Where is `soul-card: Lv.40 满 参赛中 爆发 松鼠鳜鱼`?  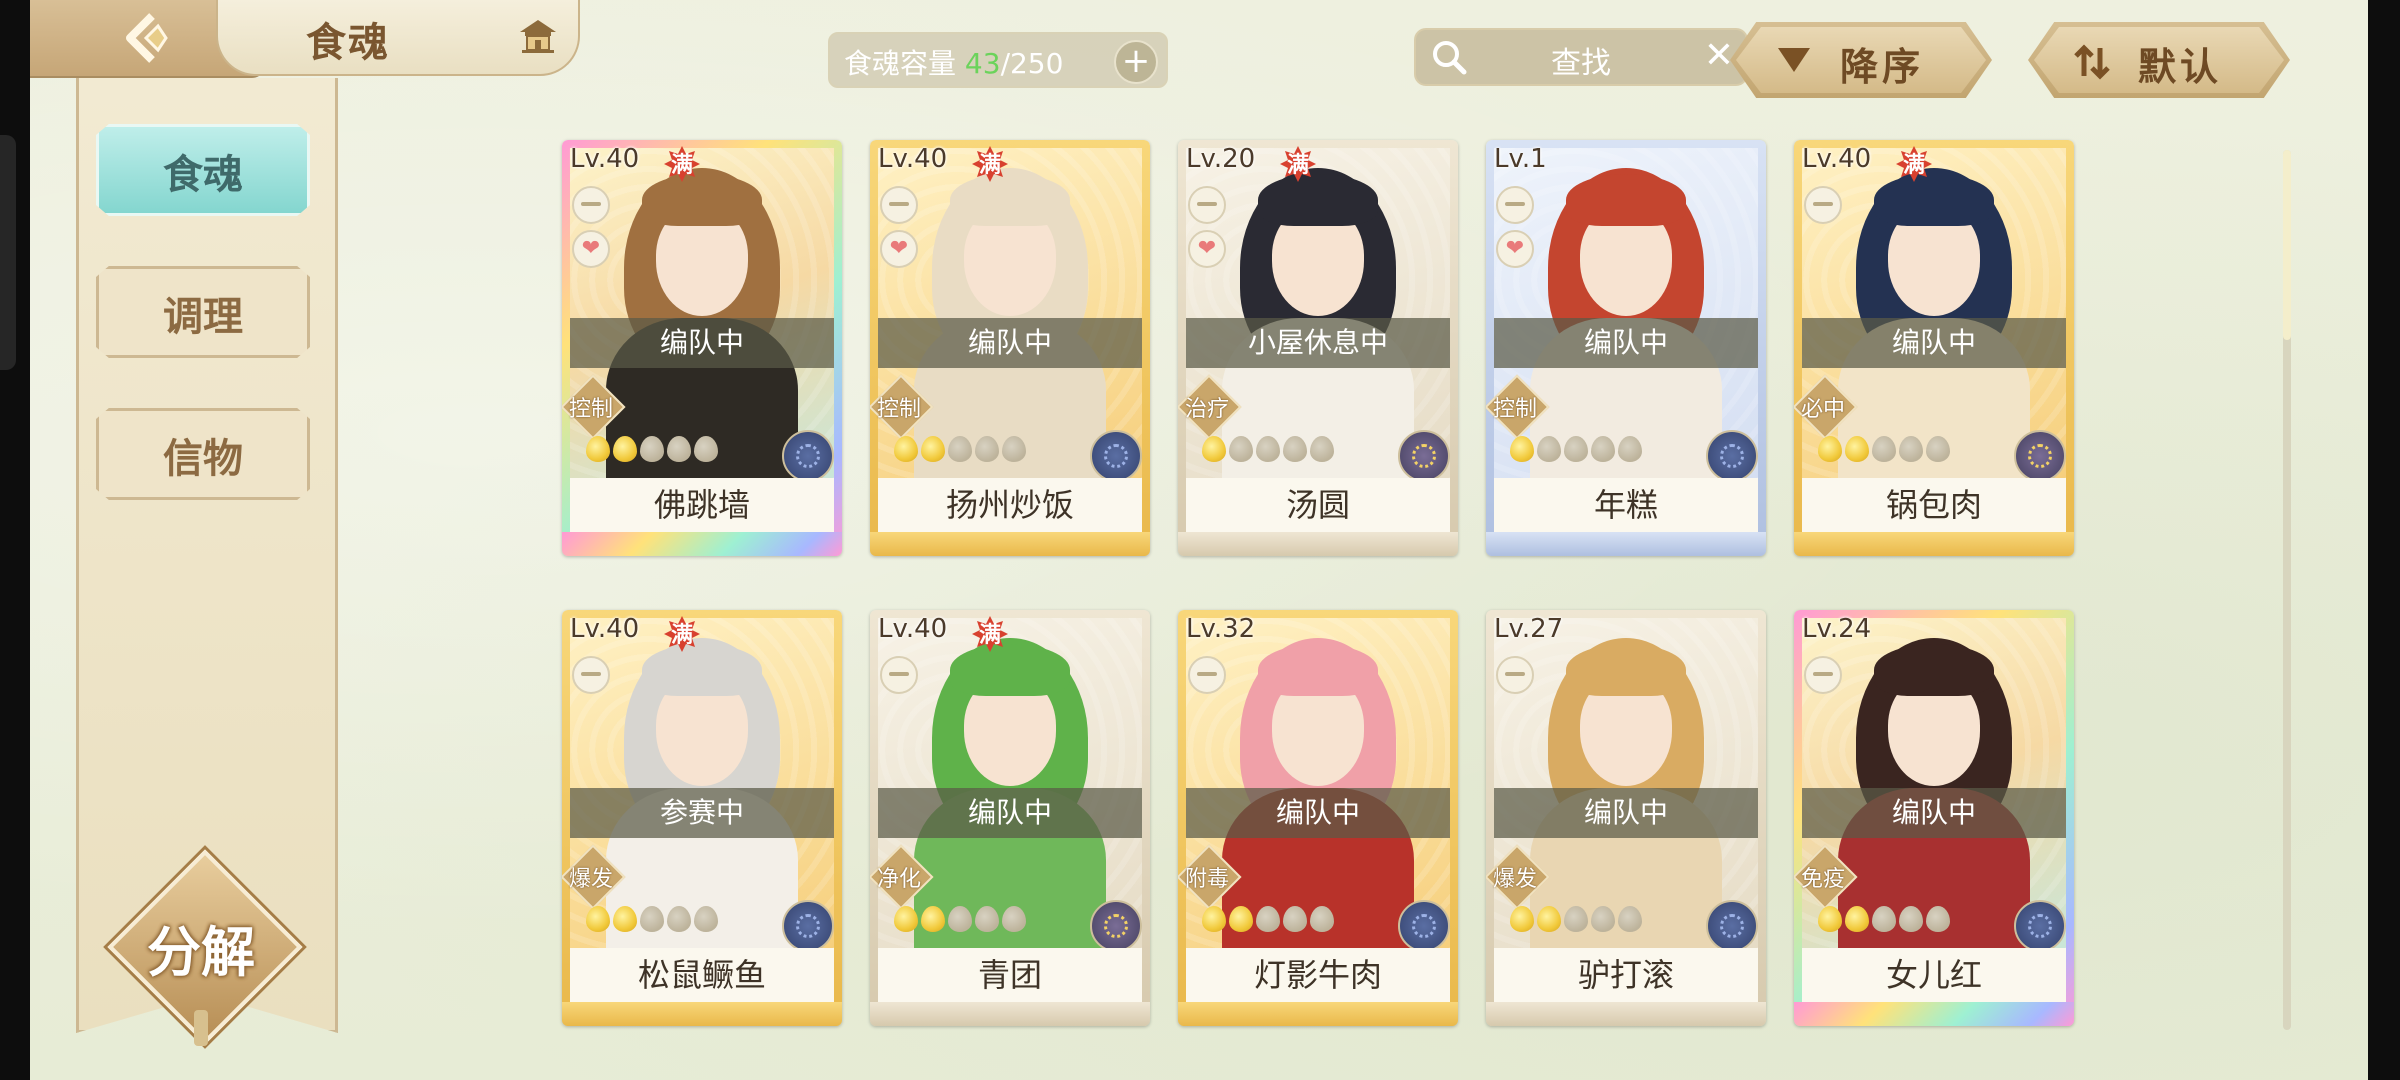
soul-card: Lv.40 满 参赛中 爆发 松鼠鳜鱼 is located at coordinates (702, 818).